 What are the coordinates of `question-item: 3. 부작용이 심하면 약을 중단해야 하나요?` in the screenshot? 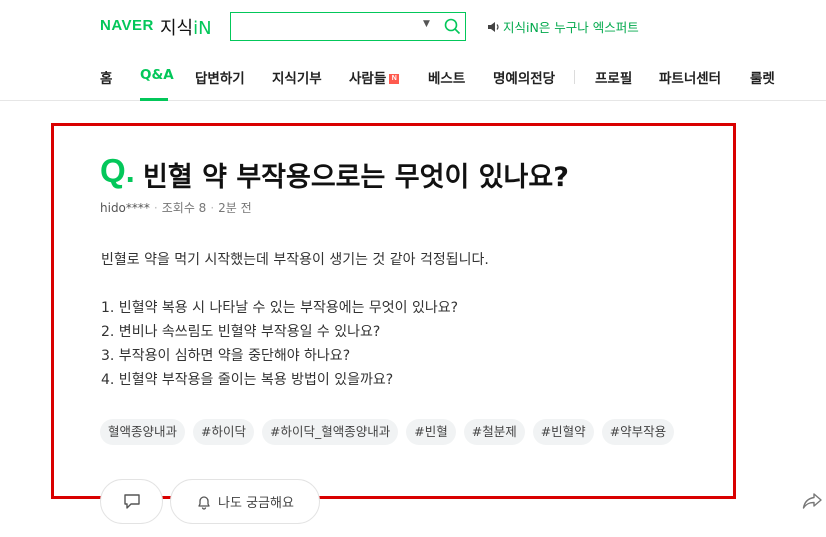 It's located at (226, 356).